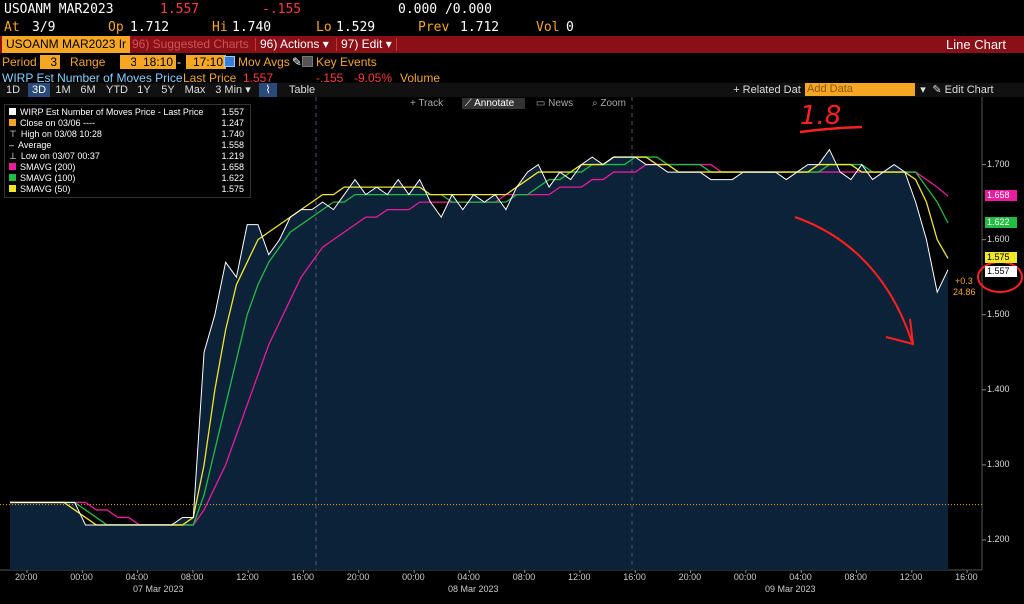 The height and width of the screenshot is (604, 1024). Describe the element at coordinates (613, 103) in the screenshot. I see `zoom-tool: ⌕ Zoom` at that location.